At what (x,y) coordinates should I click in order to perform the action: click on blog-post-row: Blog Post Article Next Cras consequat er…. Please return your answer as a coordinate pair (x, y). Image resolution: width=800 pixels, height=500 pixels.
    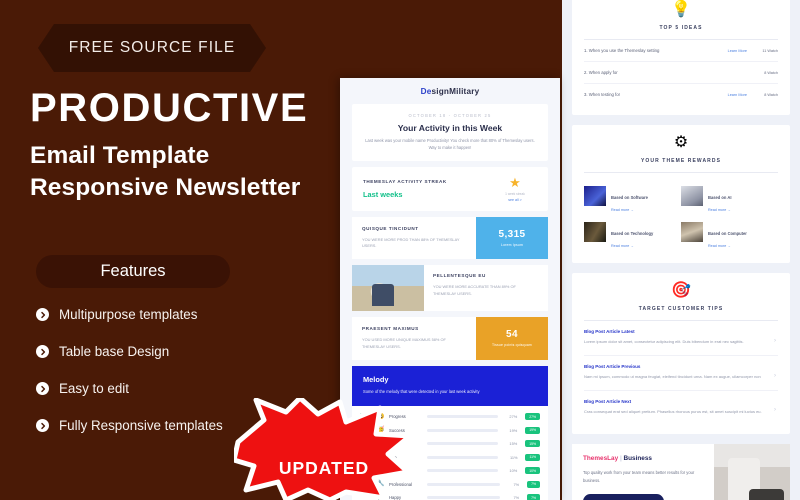
    Looking at the image, I should click on (681, 408).